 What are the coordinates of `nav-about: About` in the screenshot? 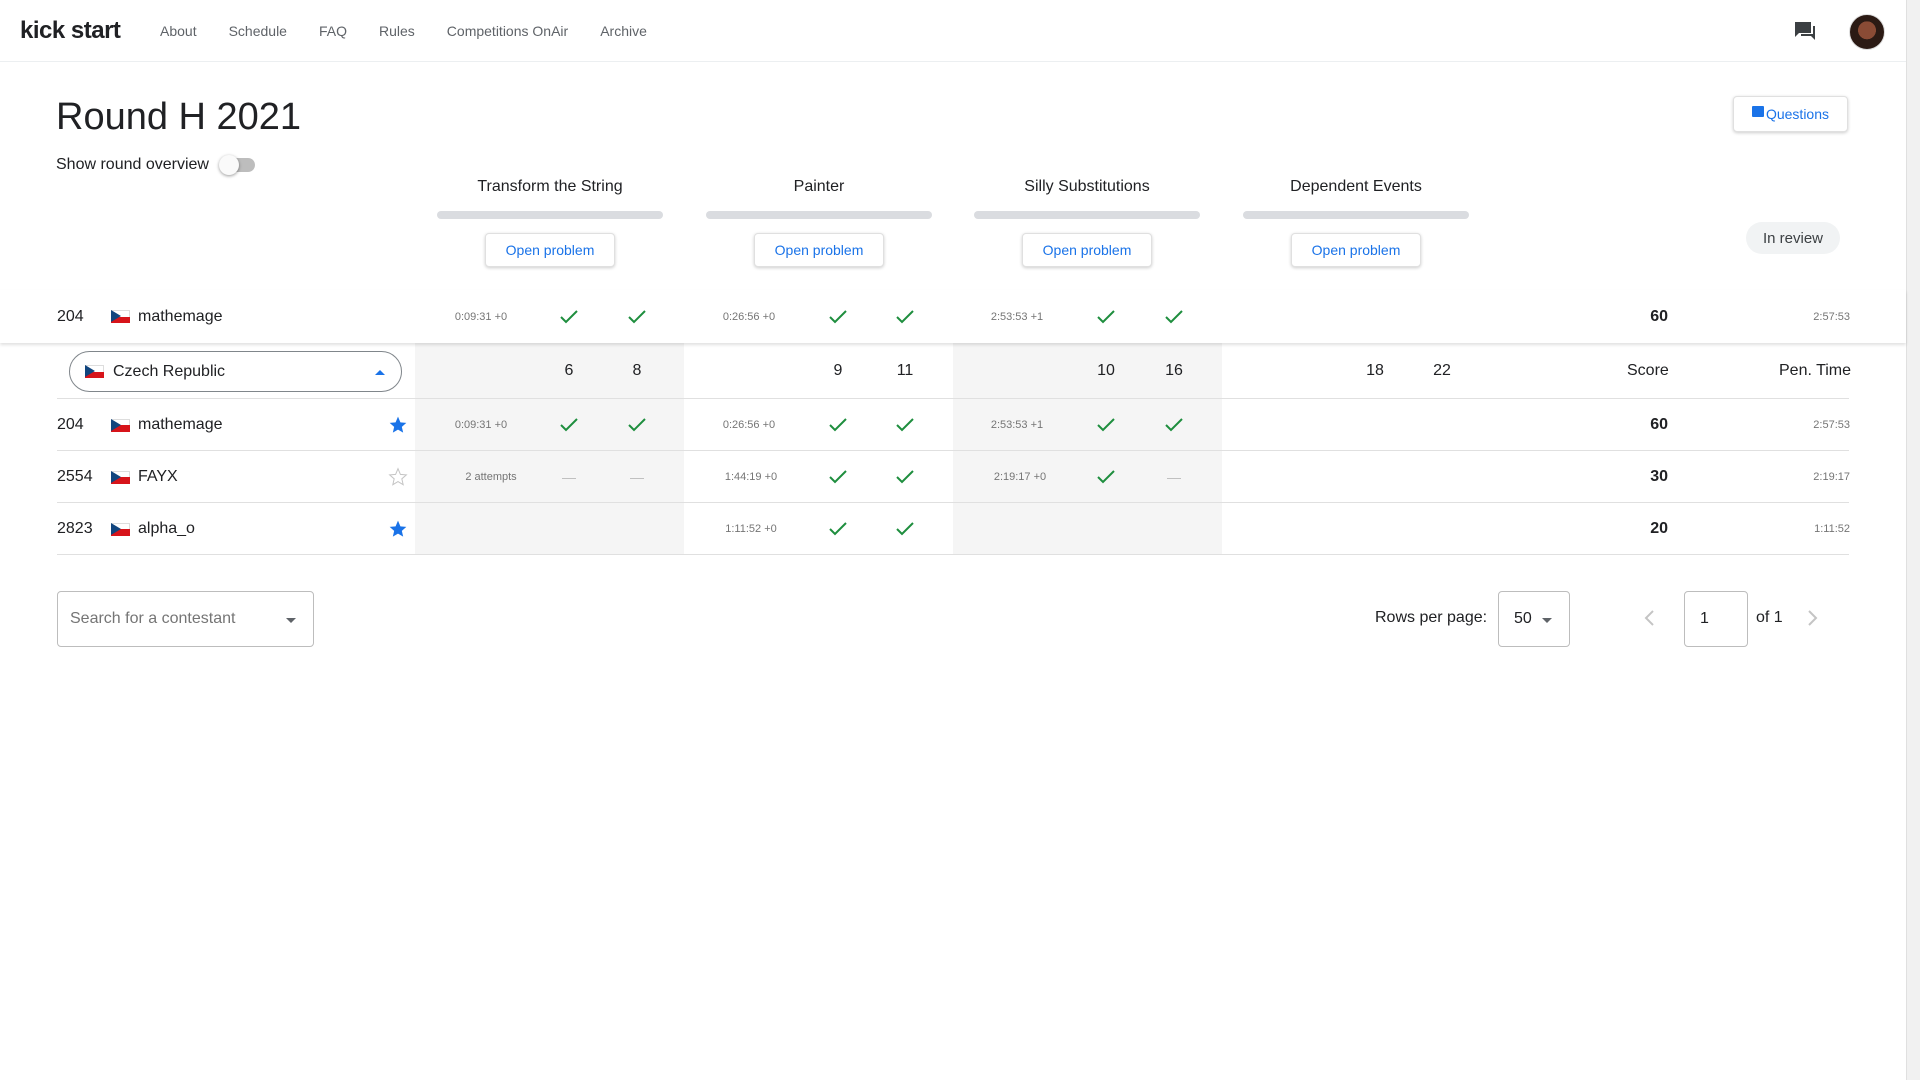 It's located at (178, 31).